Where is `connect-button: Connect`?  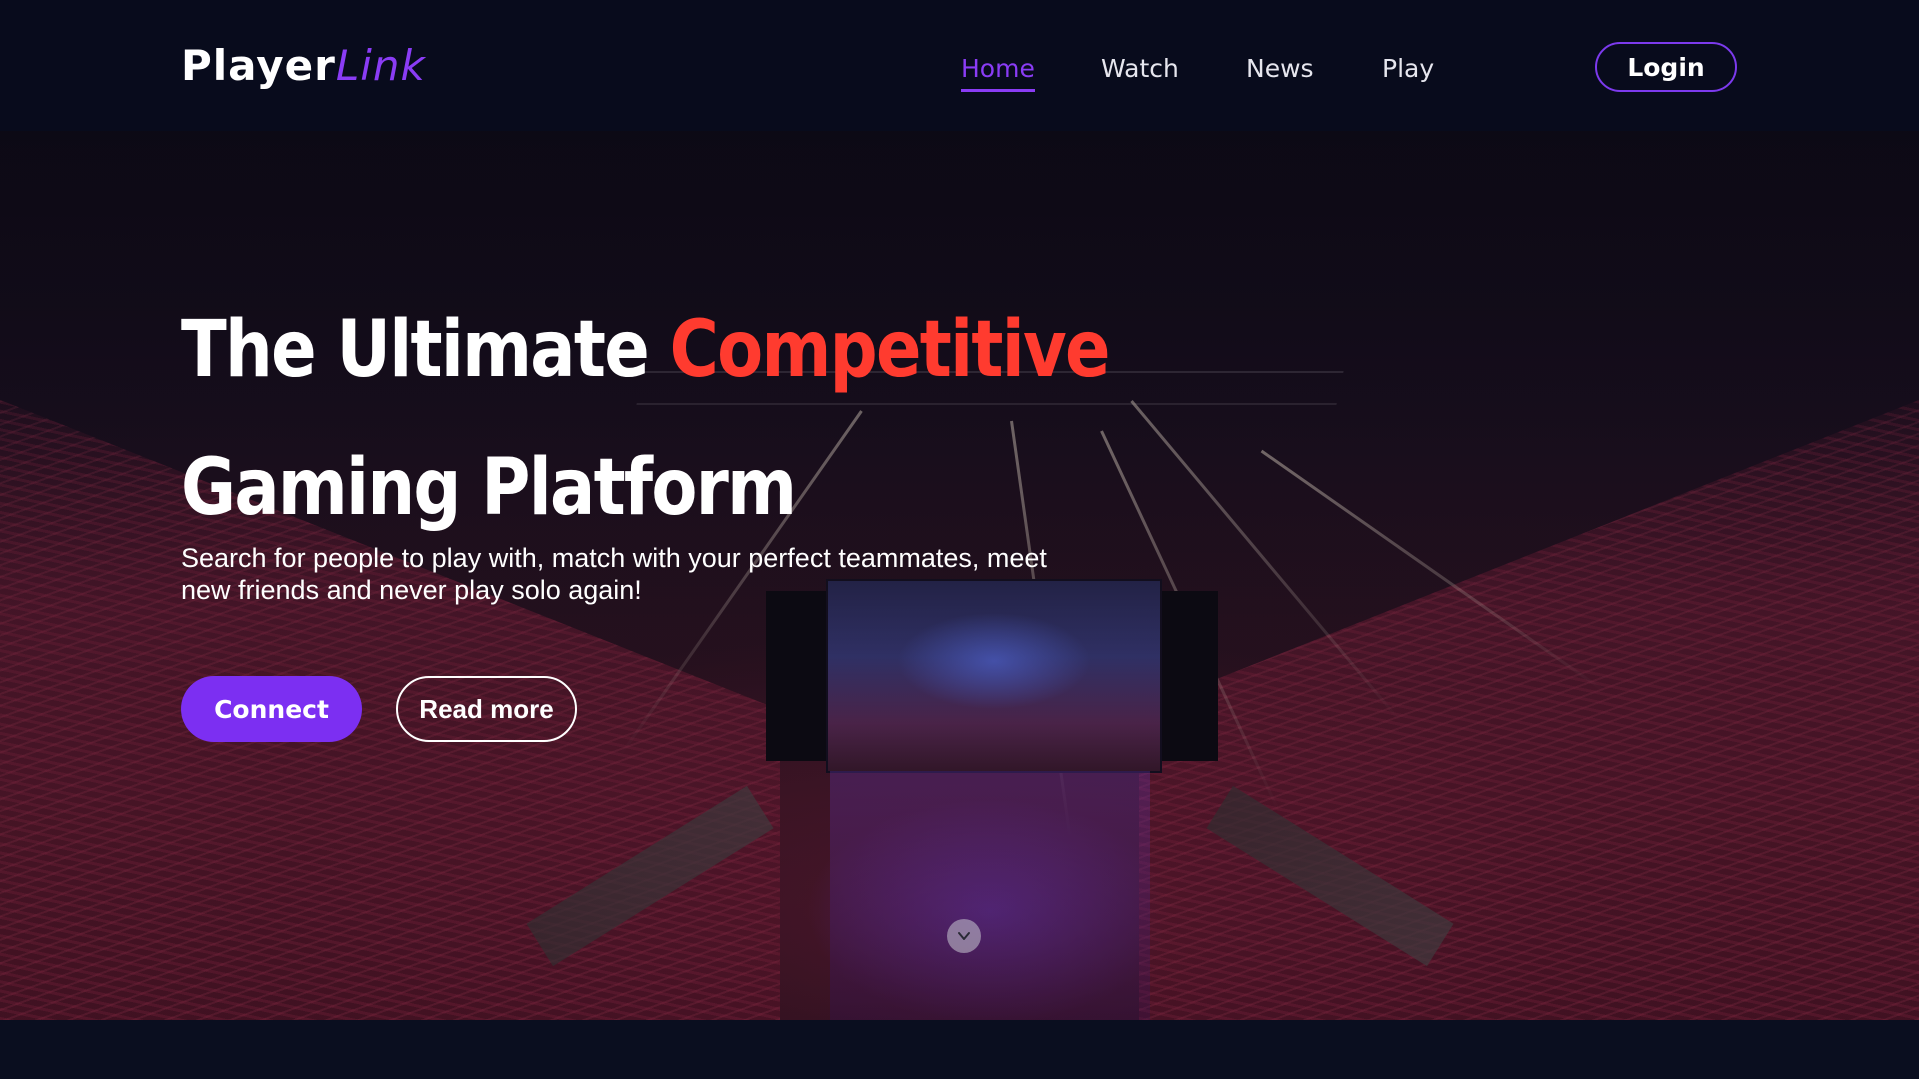
connect-button: Connect is located at coordinates (271, 709).